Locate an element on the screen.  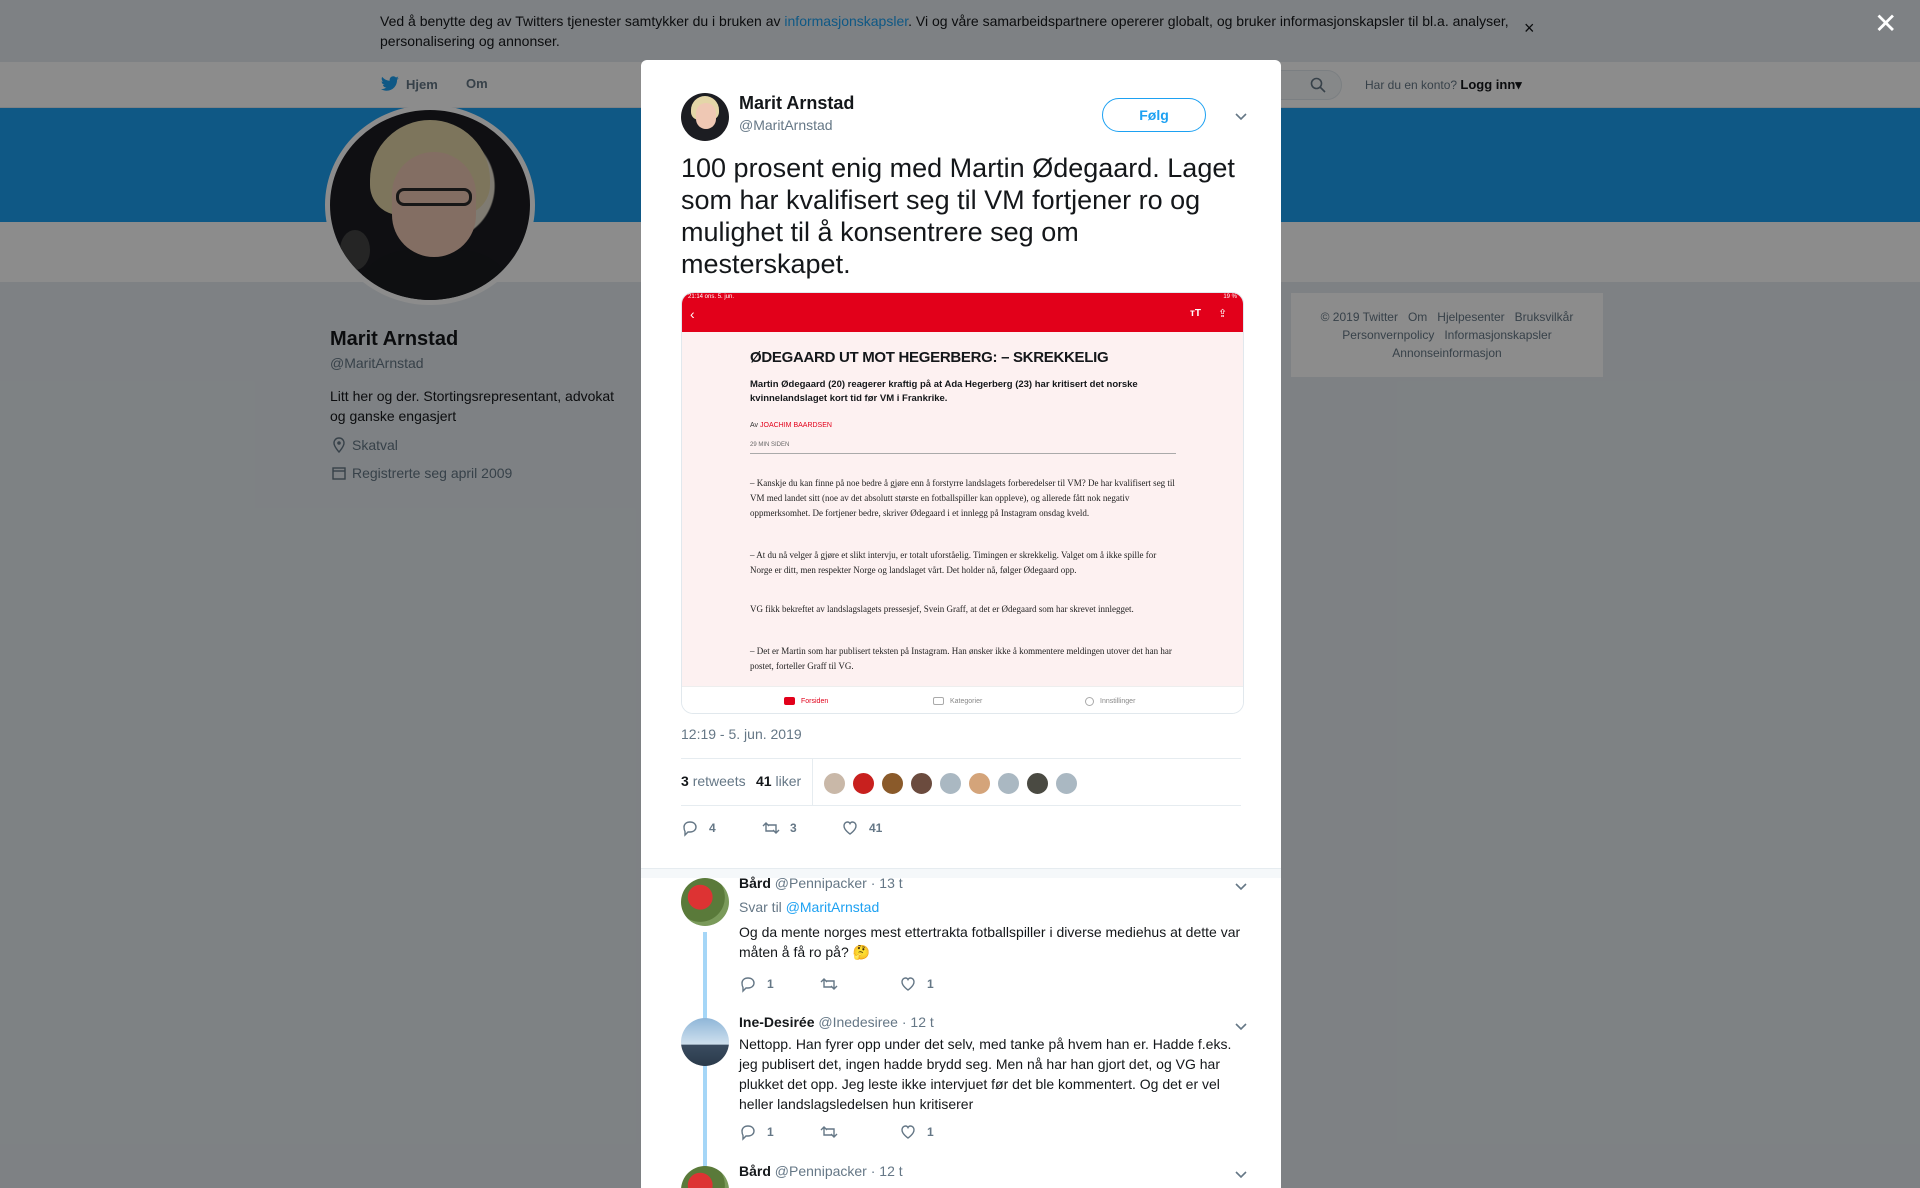
media-tab-bar: Forsiden Kategorier Innstillinger is located at coordinates (962, 699).